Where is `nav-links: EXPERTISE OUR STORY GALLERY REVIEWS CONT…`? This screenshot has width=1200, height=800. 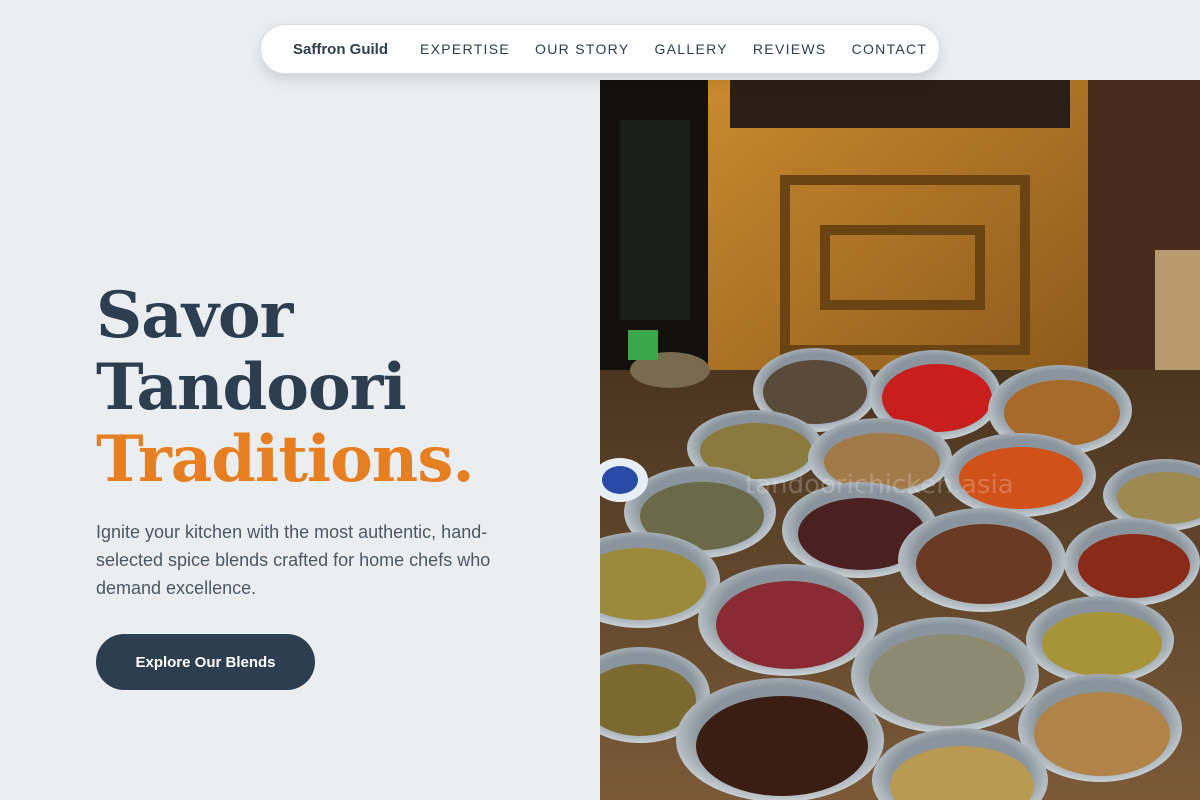
nav-links: EXPERTISE OUR STORY GALLERY REVIEWS CONT… is located at coordinates (673, 49).